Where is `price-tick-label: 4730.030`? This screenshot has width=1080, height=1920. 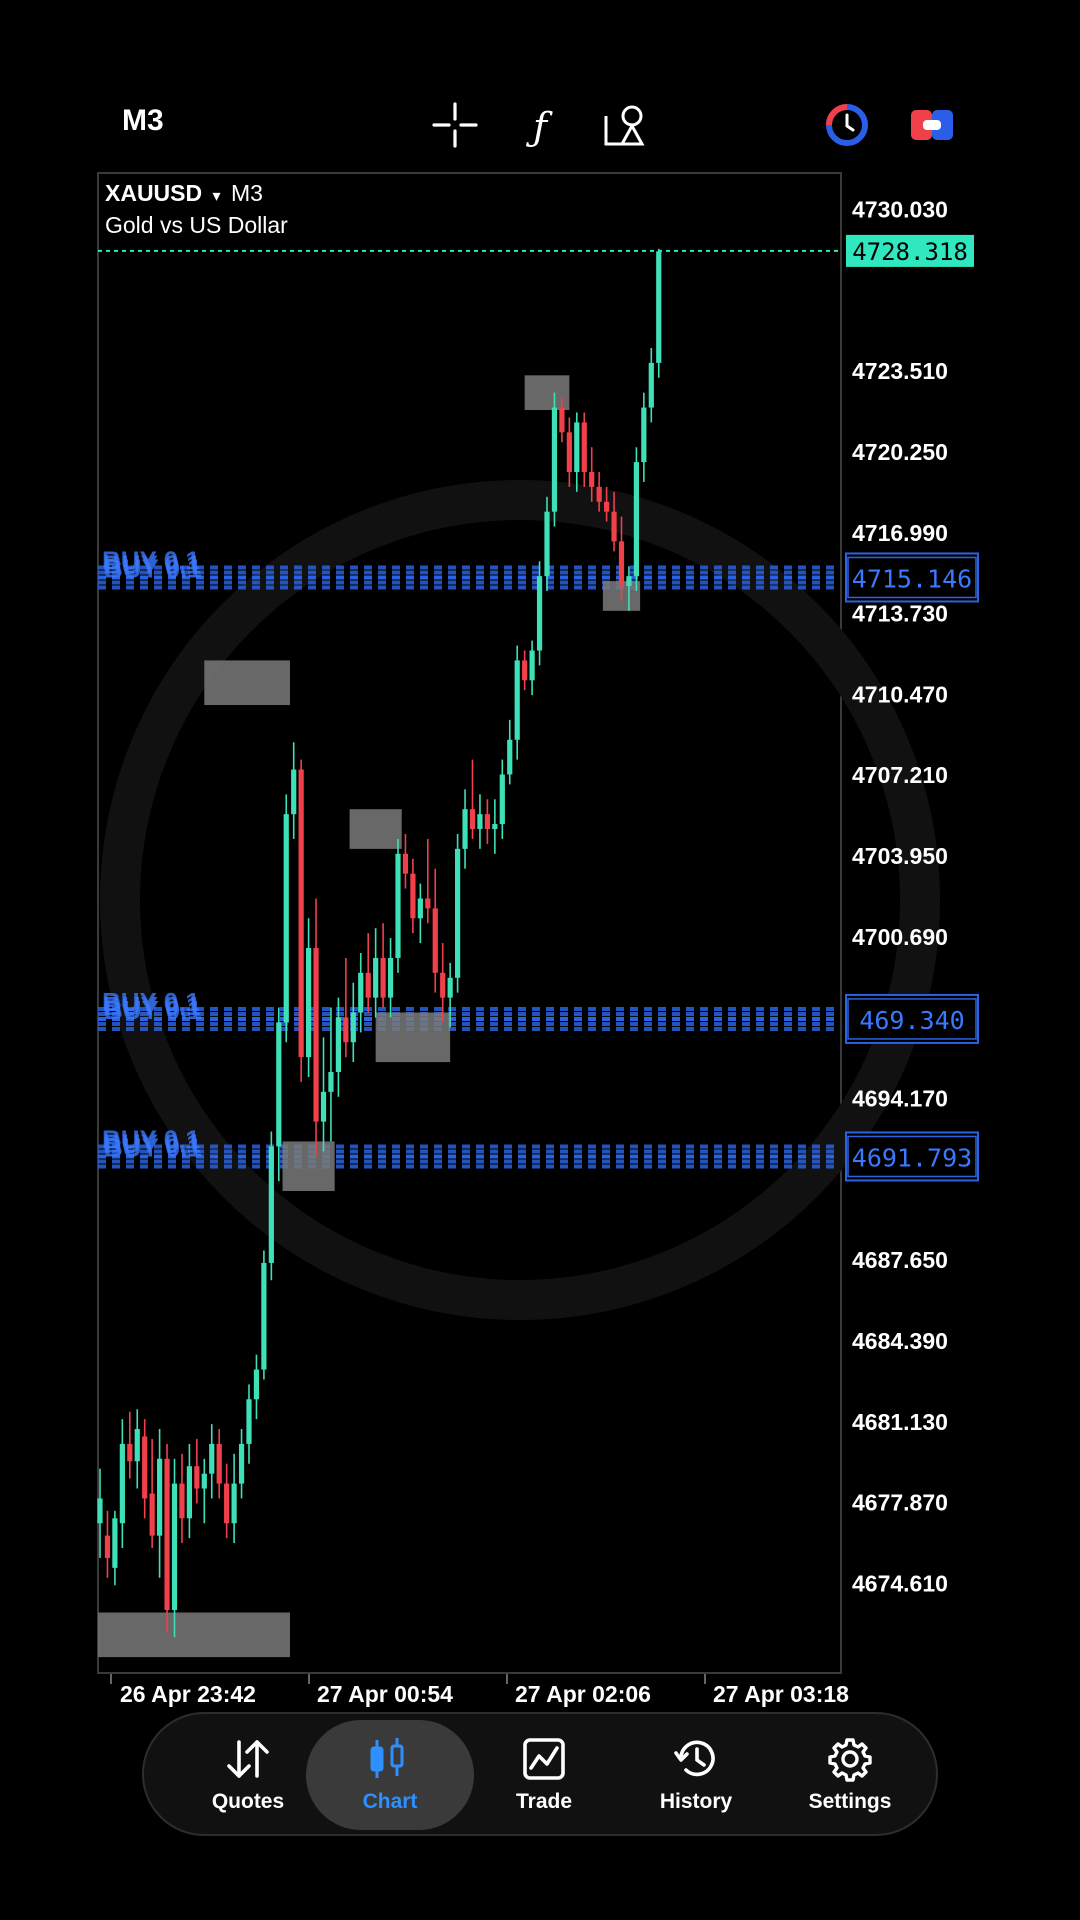
price-tick-label: 4730.030 is located at coordinates (900, 209).